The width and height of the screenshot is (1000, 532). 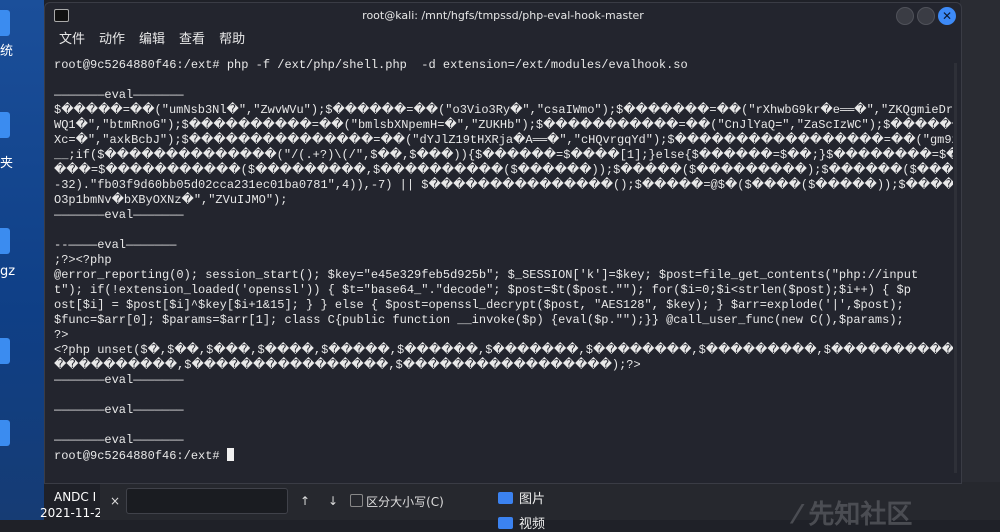 I want to click on menu-bar: 文件 动作 编辑 查看 帮助, so click(x=503, y=40).